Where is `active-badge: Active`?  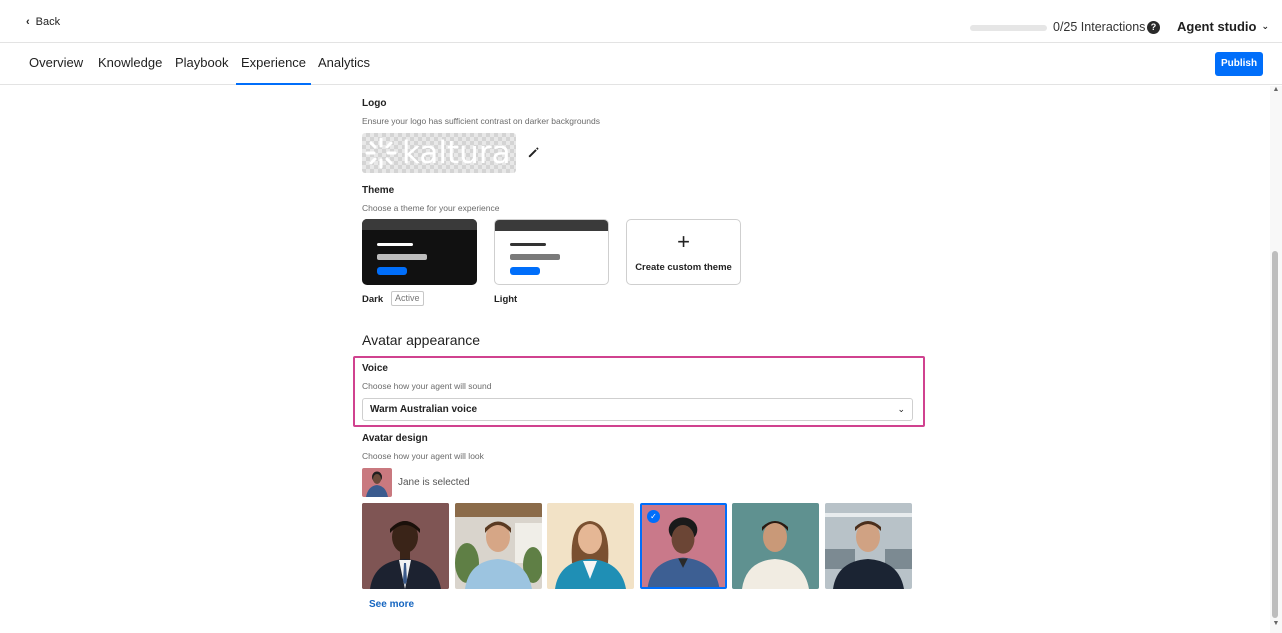
active-badge: Active is located at coordinates (407, 298).